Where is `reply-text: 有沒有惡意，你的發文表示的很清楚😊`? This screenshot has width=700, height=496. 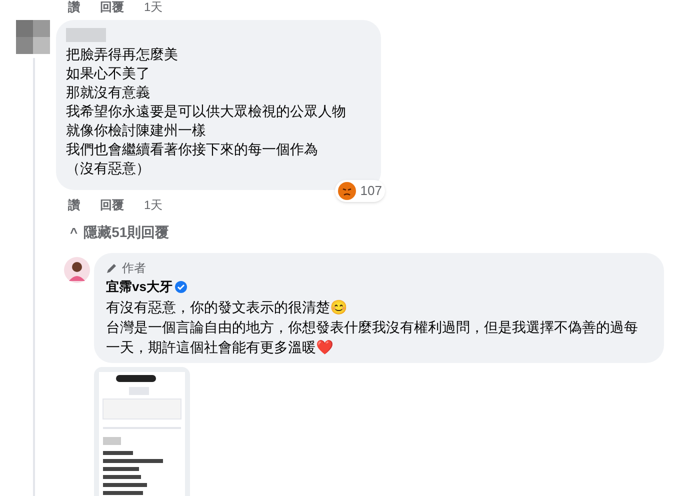
reply-text: 有沒有惡意，你的發文表示的很清楚😊 is located at coordinates (227, 307).